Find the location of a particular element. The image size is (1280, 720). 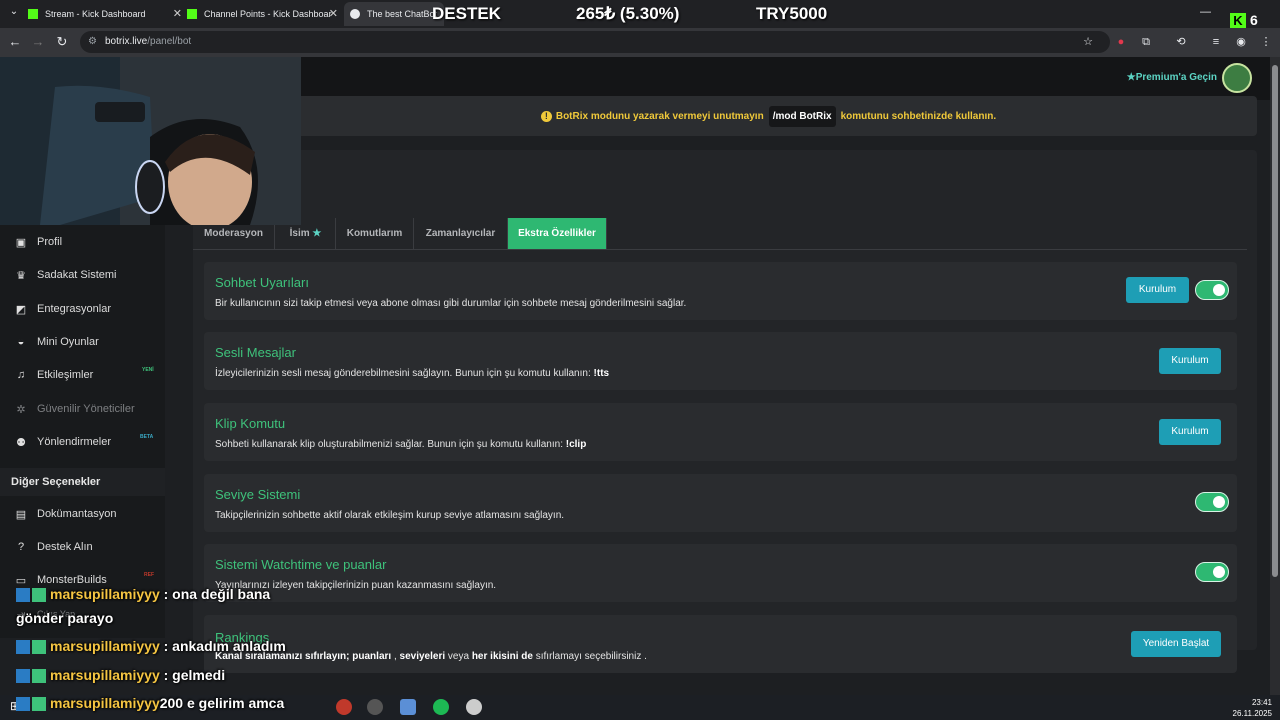

sidebar-item-etkilesimler: ♫ Etkileşimler is located at coordinates (53, 375).